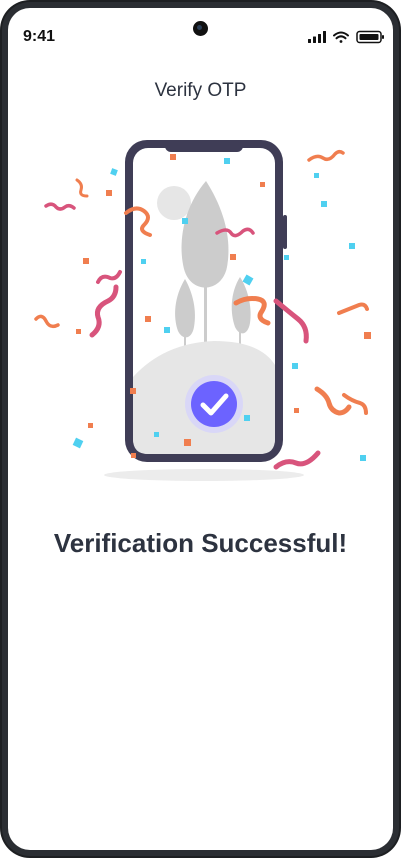  I want to click on success-headline: Verification Successful!, so click(200, 543).